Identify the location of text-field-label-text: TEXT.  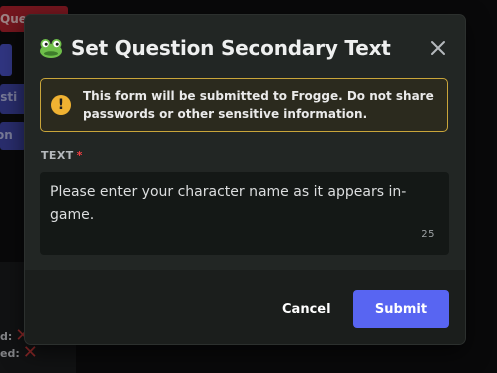
(57, 155).